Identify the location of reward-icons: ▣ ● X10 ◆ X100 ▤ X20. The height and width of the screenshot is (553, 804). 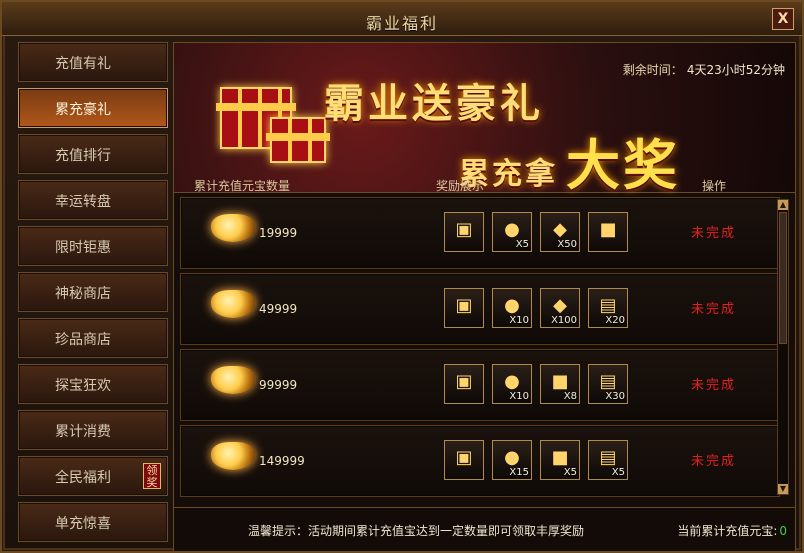
(536, 310).